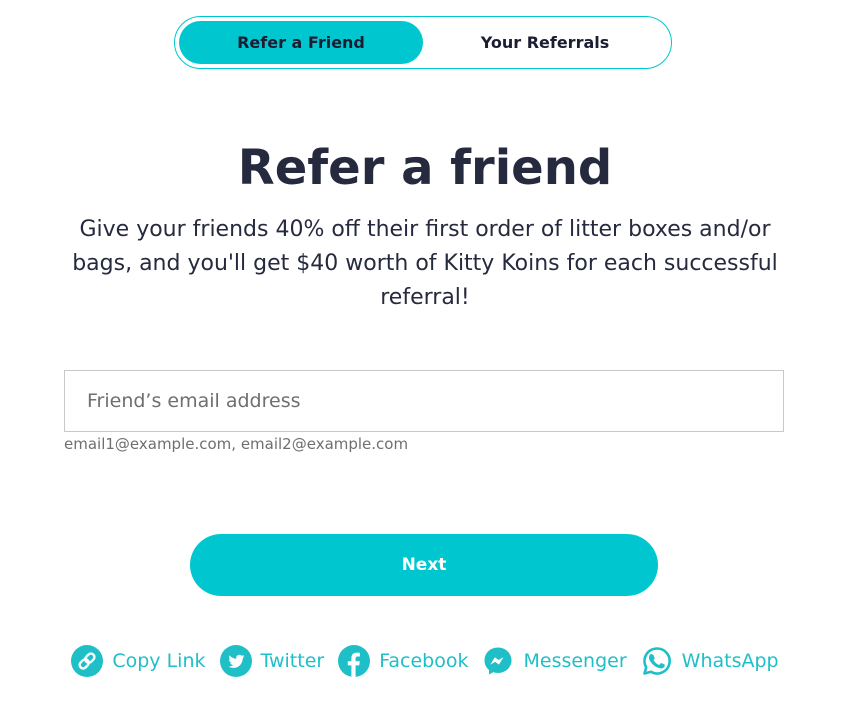 The height and width of the screenshot is (702, 850). What do you see at coordinates (354, 661) in the screenshot?
I see `facebook-icon` at bounding box center [354, 661].